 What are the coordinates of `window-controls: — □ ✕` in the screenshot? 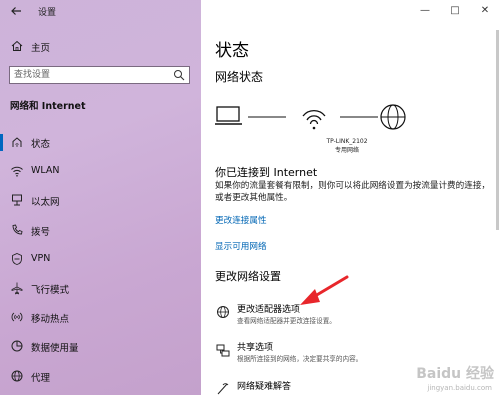 It's located at (455, 11).